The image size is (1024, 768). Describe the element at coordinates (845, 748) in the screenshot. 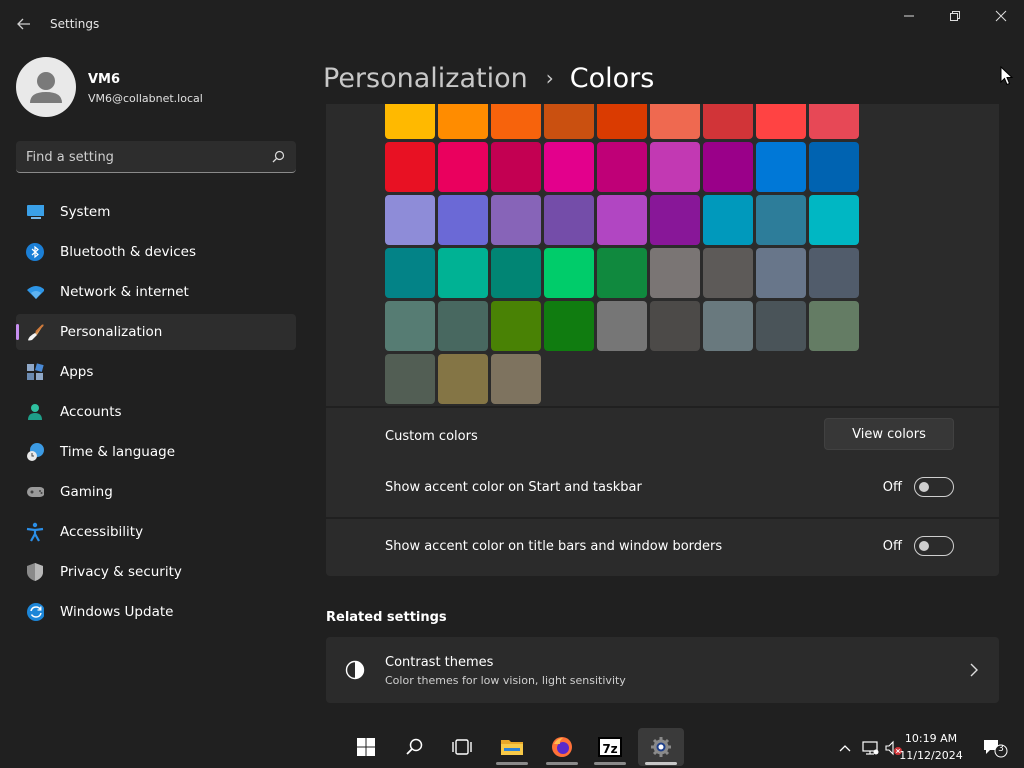

I see `show-hidden-icons-button` at that location.